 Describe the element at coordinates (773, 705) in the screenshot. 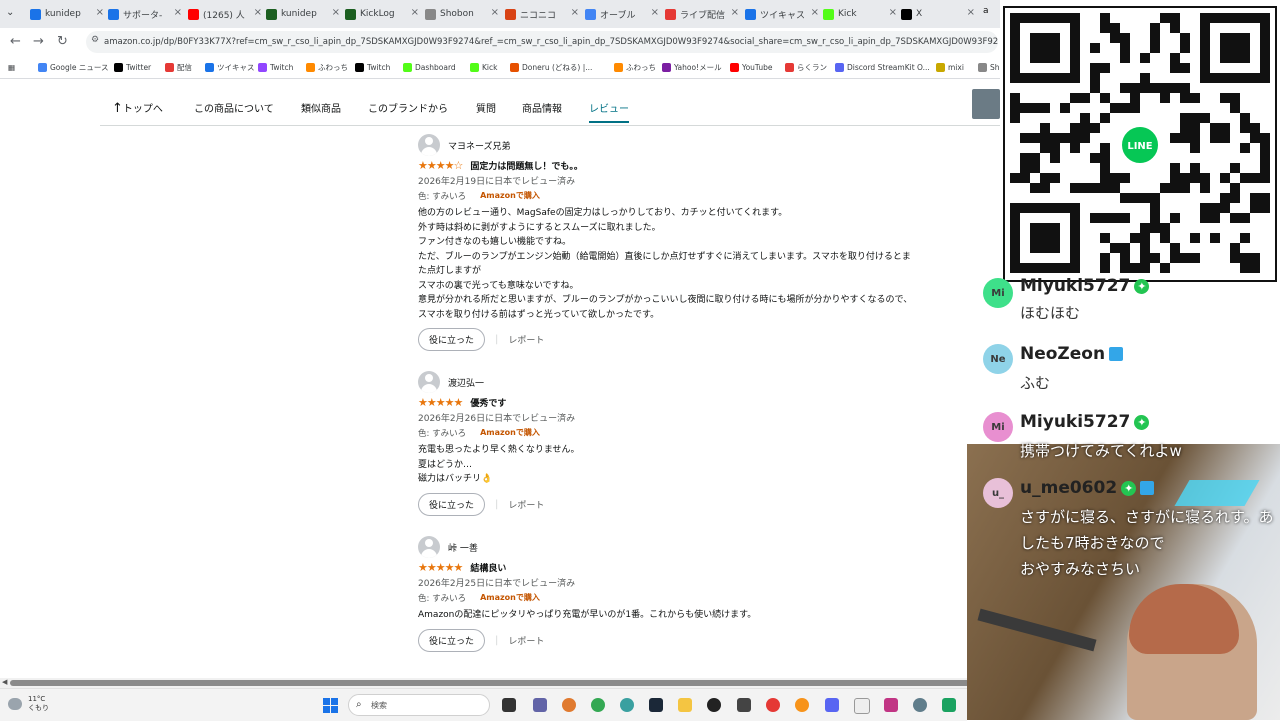

I see `record-icon` at that location.